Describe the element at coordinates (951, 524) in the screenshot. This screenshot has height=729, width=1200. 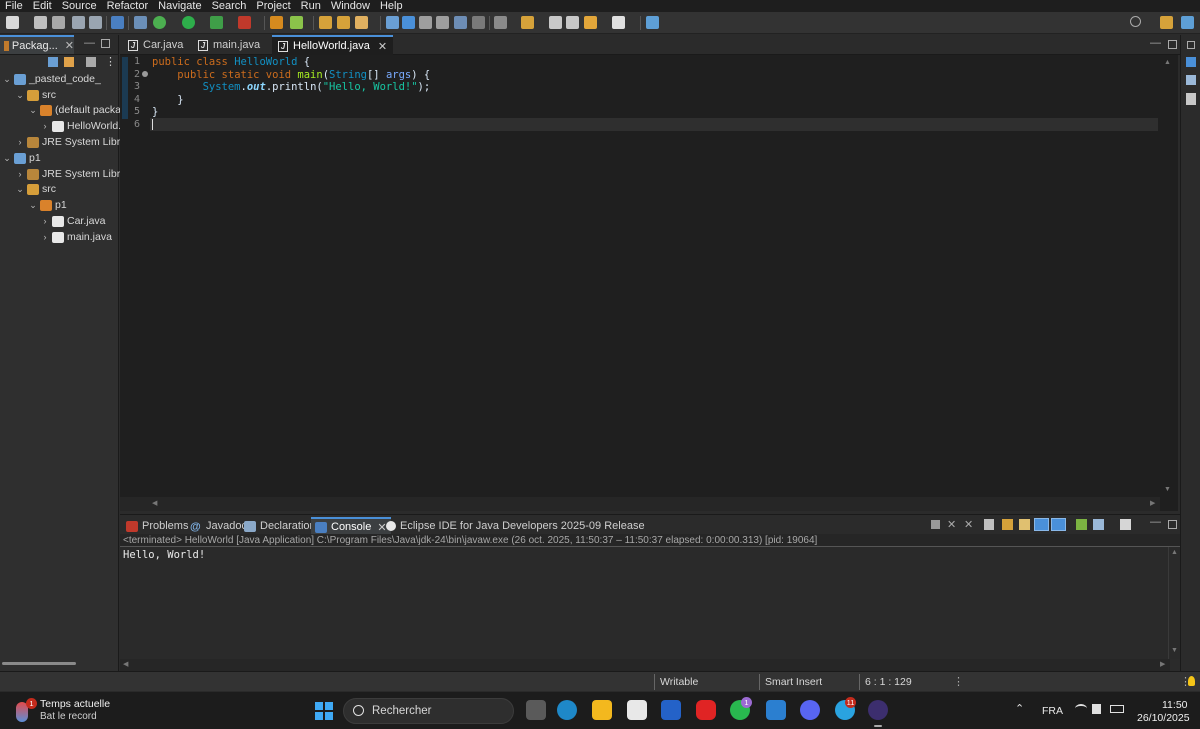
I see `remove-launch-icon: ✕` at that location.